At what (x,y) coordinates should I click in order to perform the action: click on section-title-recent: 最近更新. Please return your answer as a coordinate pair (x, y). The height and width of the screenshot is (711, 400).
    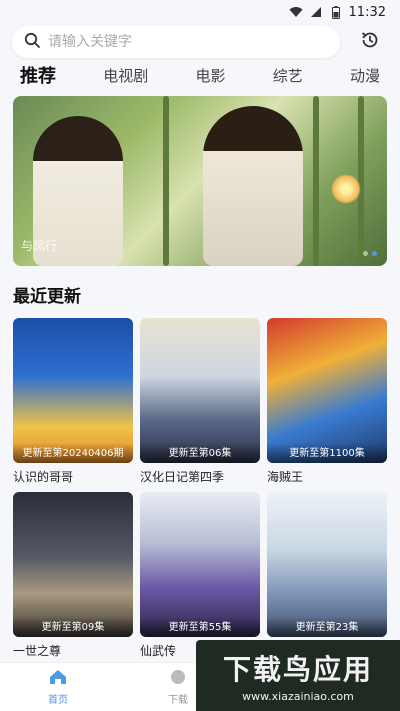
    Looking at the image, I should click on (47, 297).